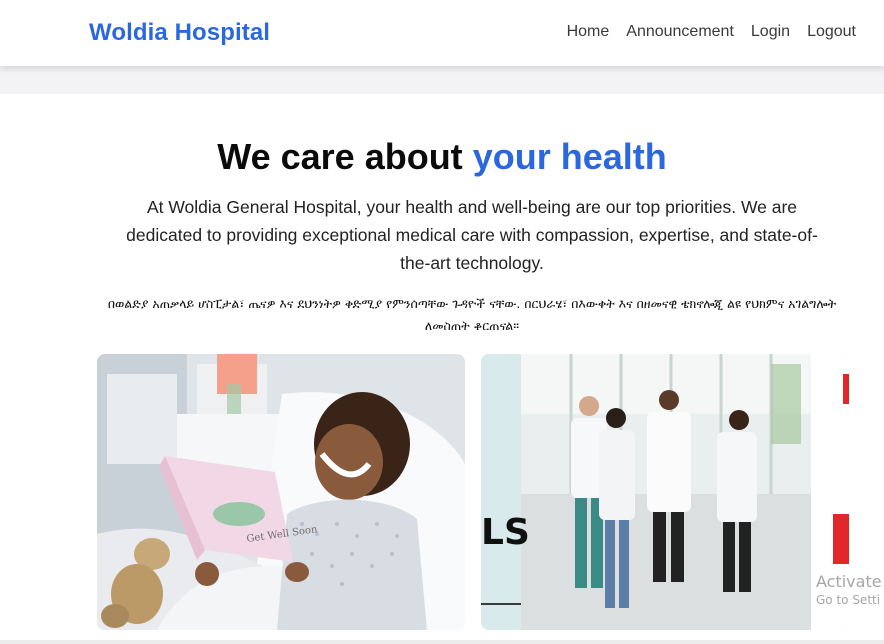 The width and height of the screenshot is (884, 644). I want to click on nav-login-link: Login, so click(770, 32).